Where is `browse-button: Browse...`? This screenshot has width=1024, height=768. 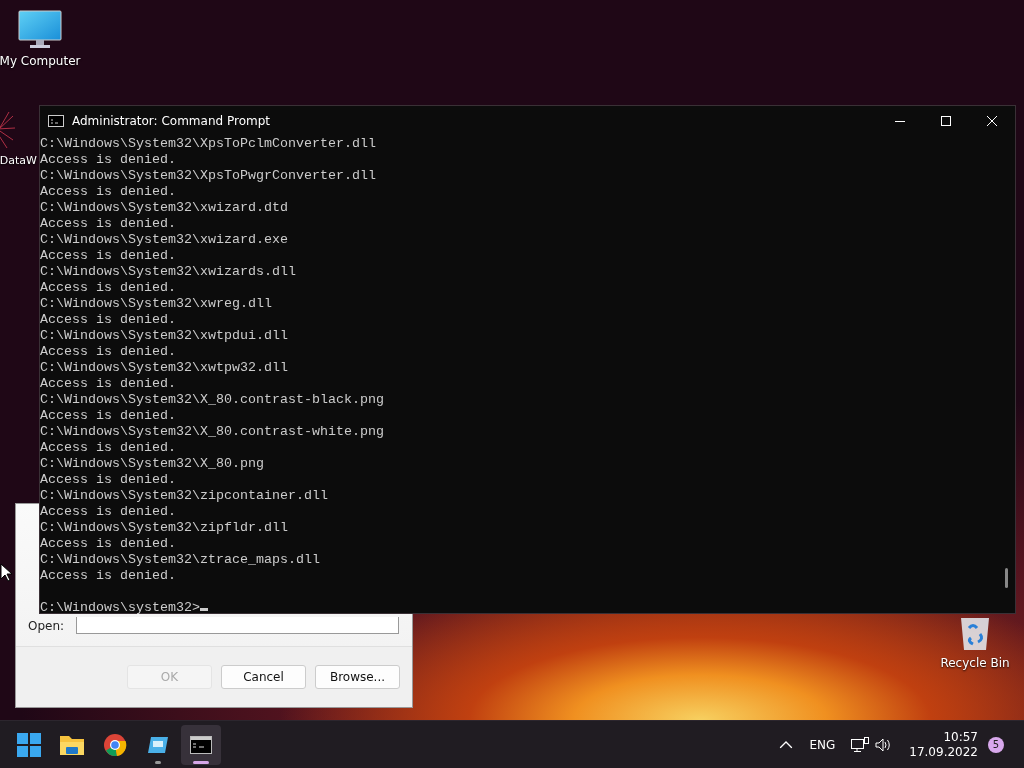
browse-button: Browse... is located at coordinates (357, 677).